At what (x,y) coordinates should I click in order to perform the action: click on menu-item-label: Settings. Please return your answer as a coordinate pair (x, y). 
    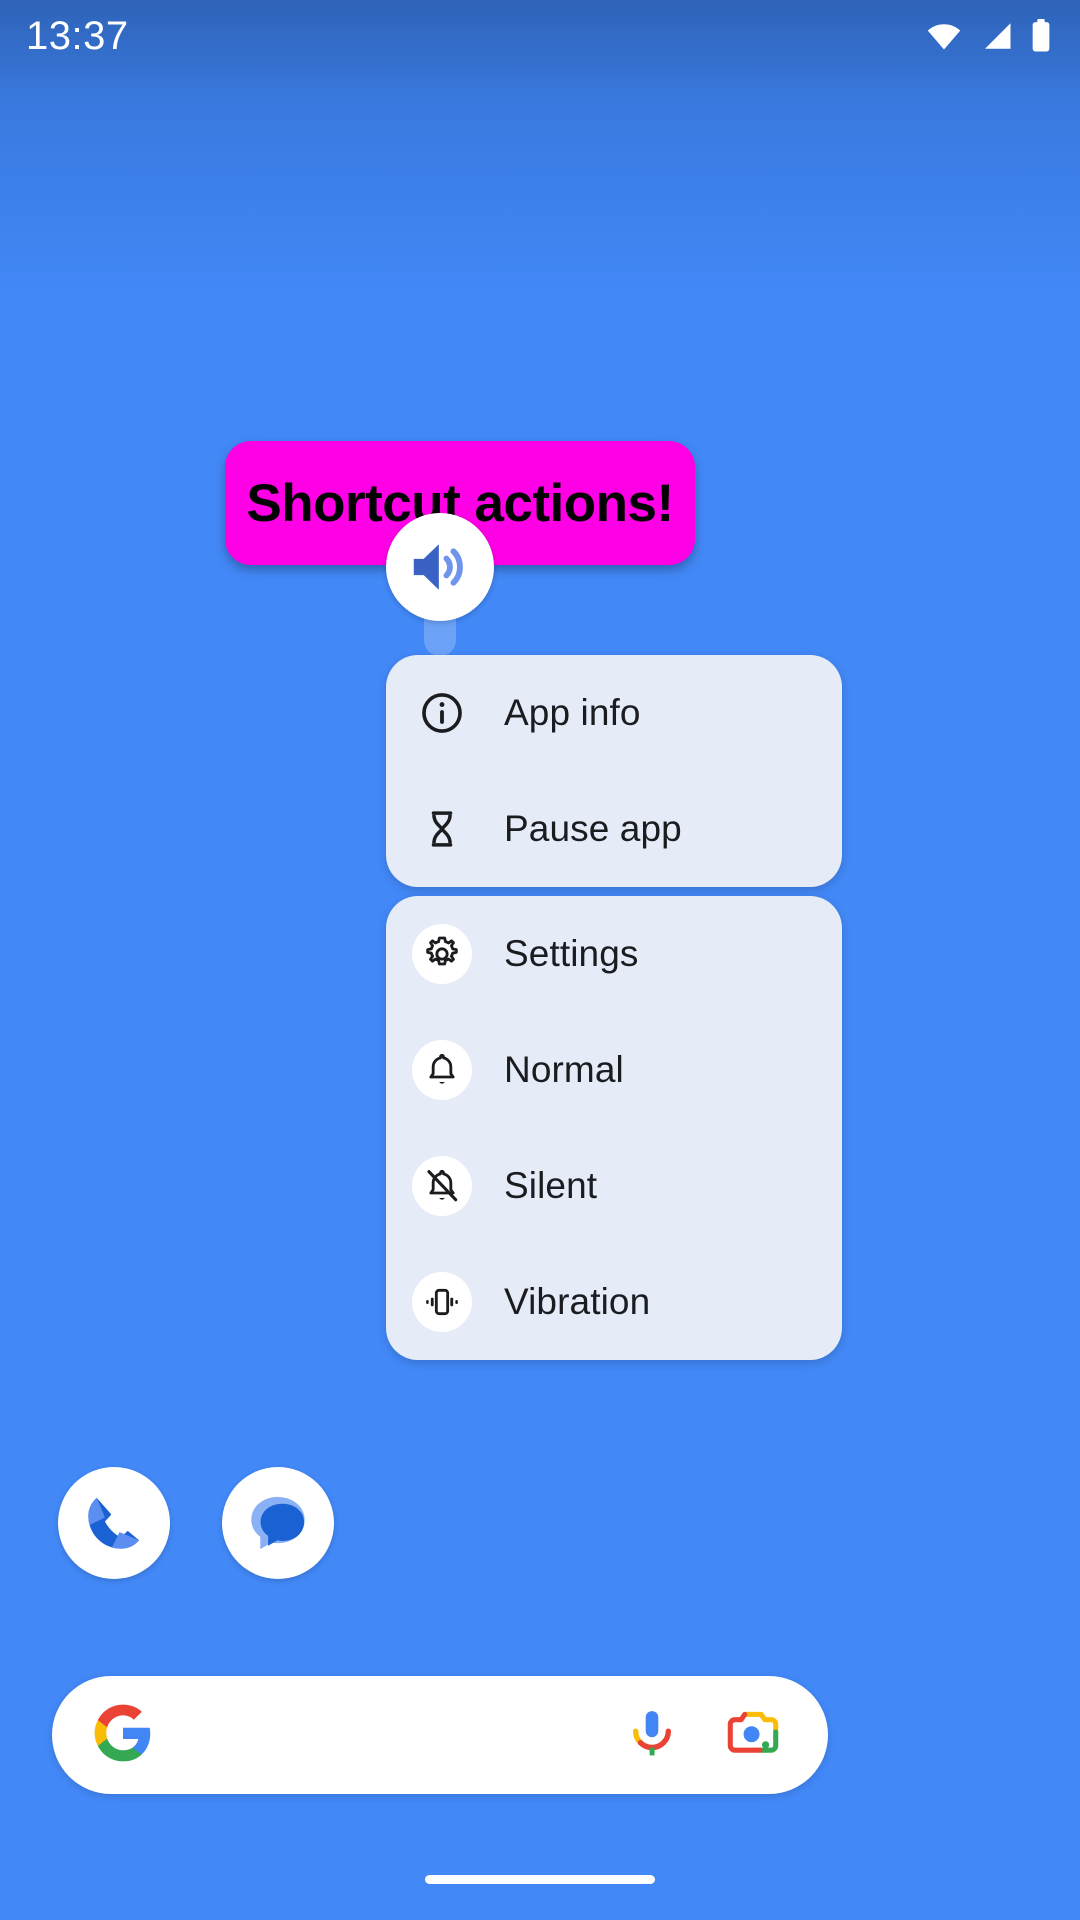
    Looking at the image, I should click on (571, 953).